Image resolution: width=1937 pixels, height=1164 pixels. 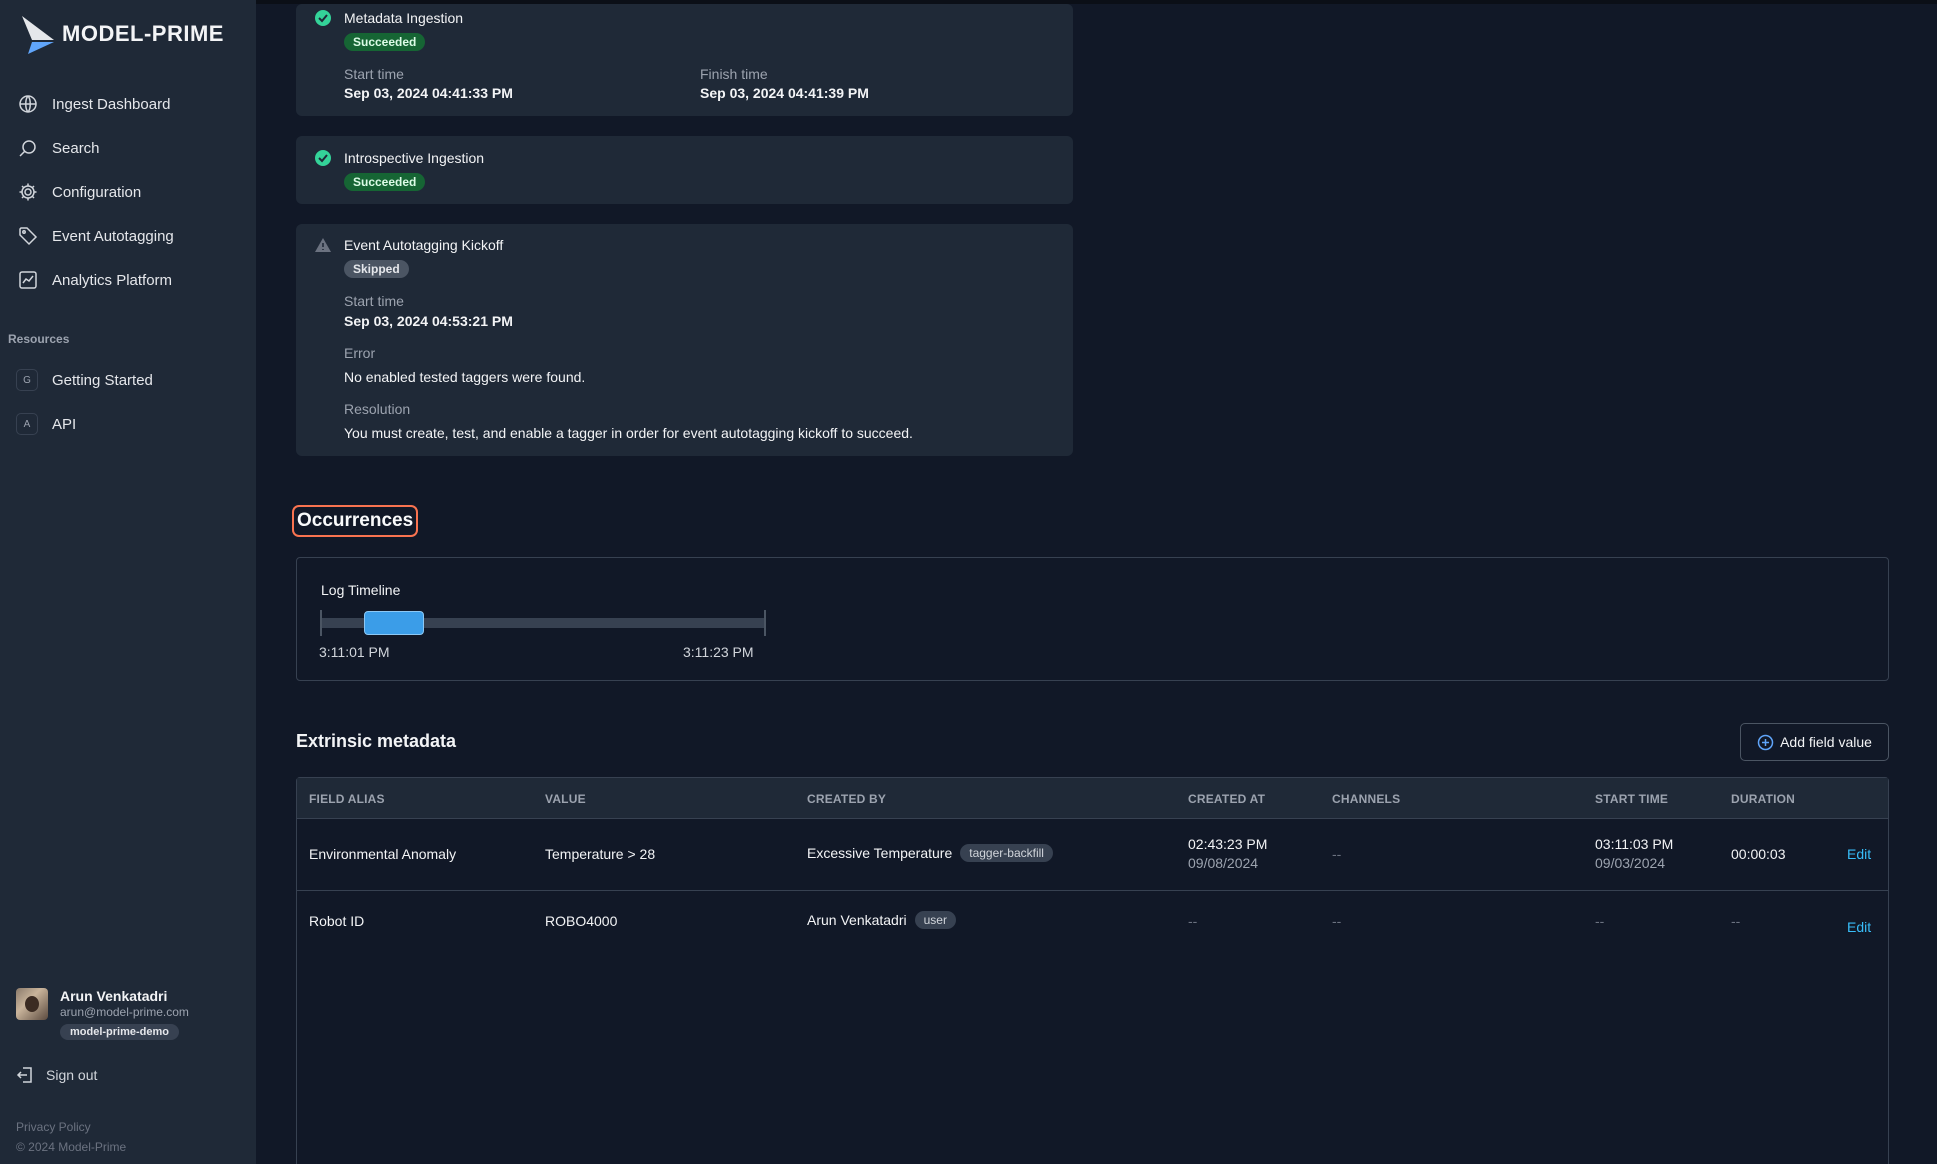 What do you see at coordinates (128, 424) in the screenshot?
I see `nav-api: A API` at bounding box center [128, 424].